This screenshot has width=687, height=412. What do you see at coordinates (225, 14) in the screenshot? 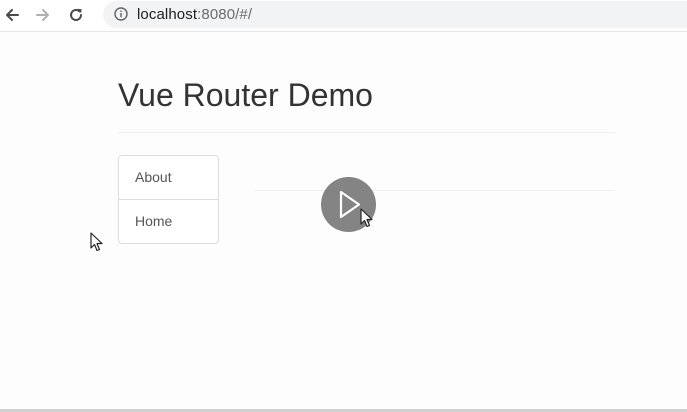
I see `url-path: :8080/#/` at bounding box center [225, 14].